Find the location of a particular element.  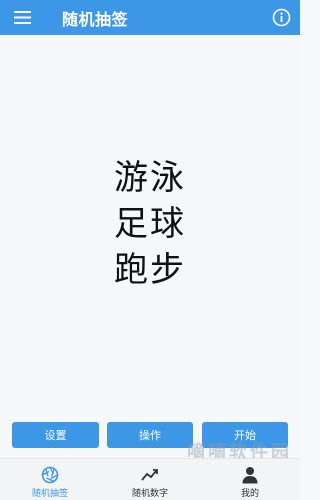

app-title: 随机抽签 is located at coordinates (95, 19).